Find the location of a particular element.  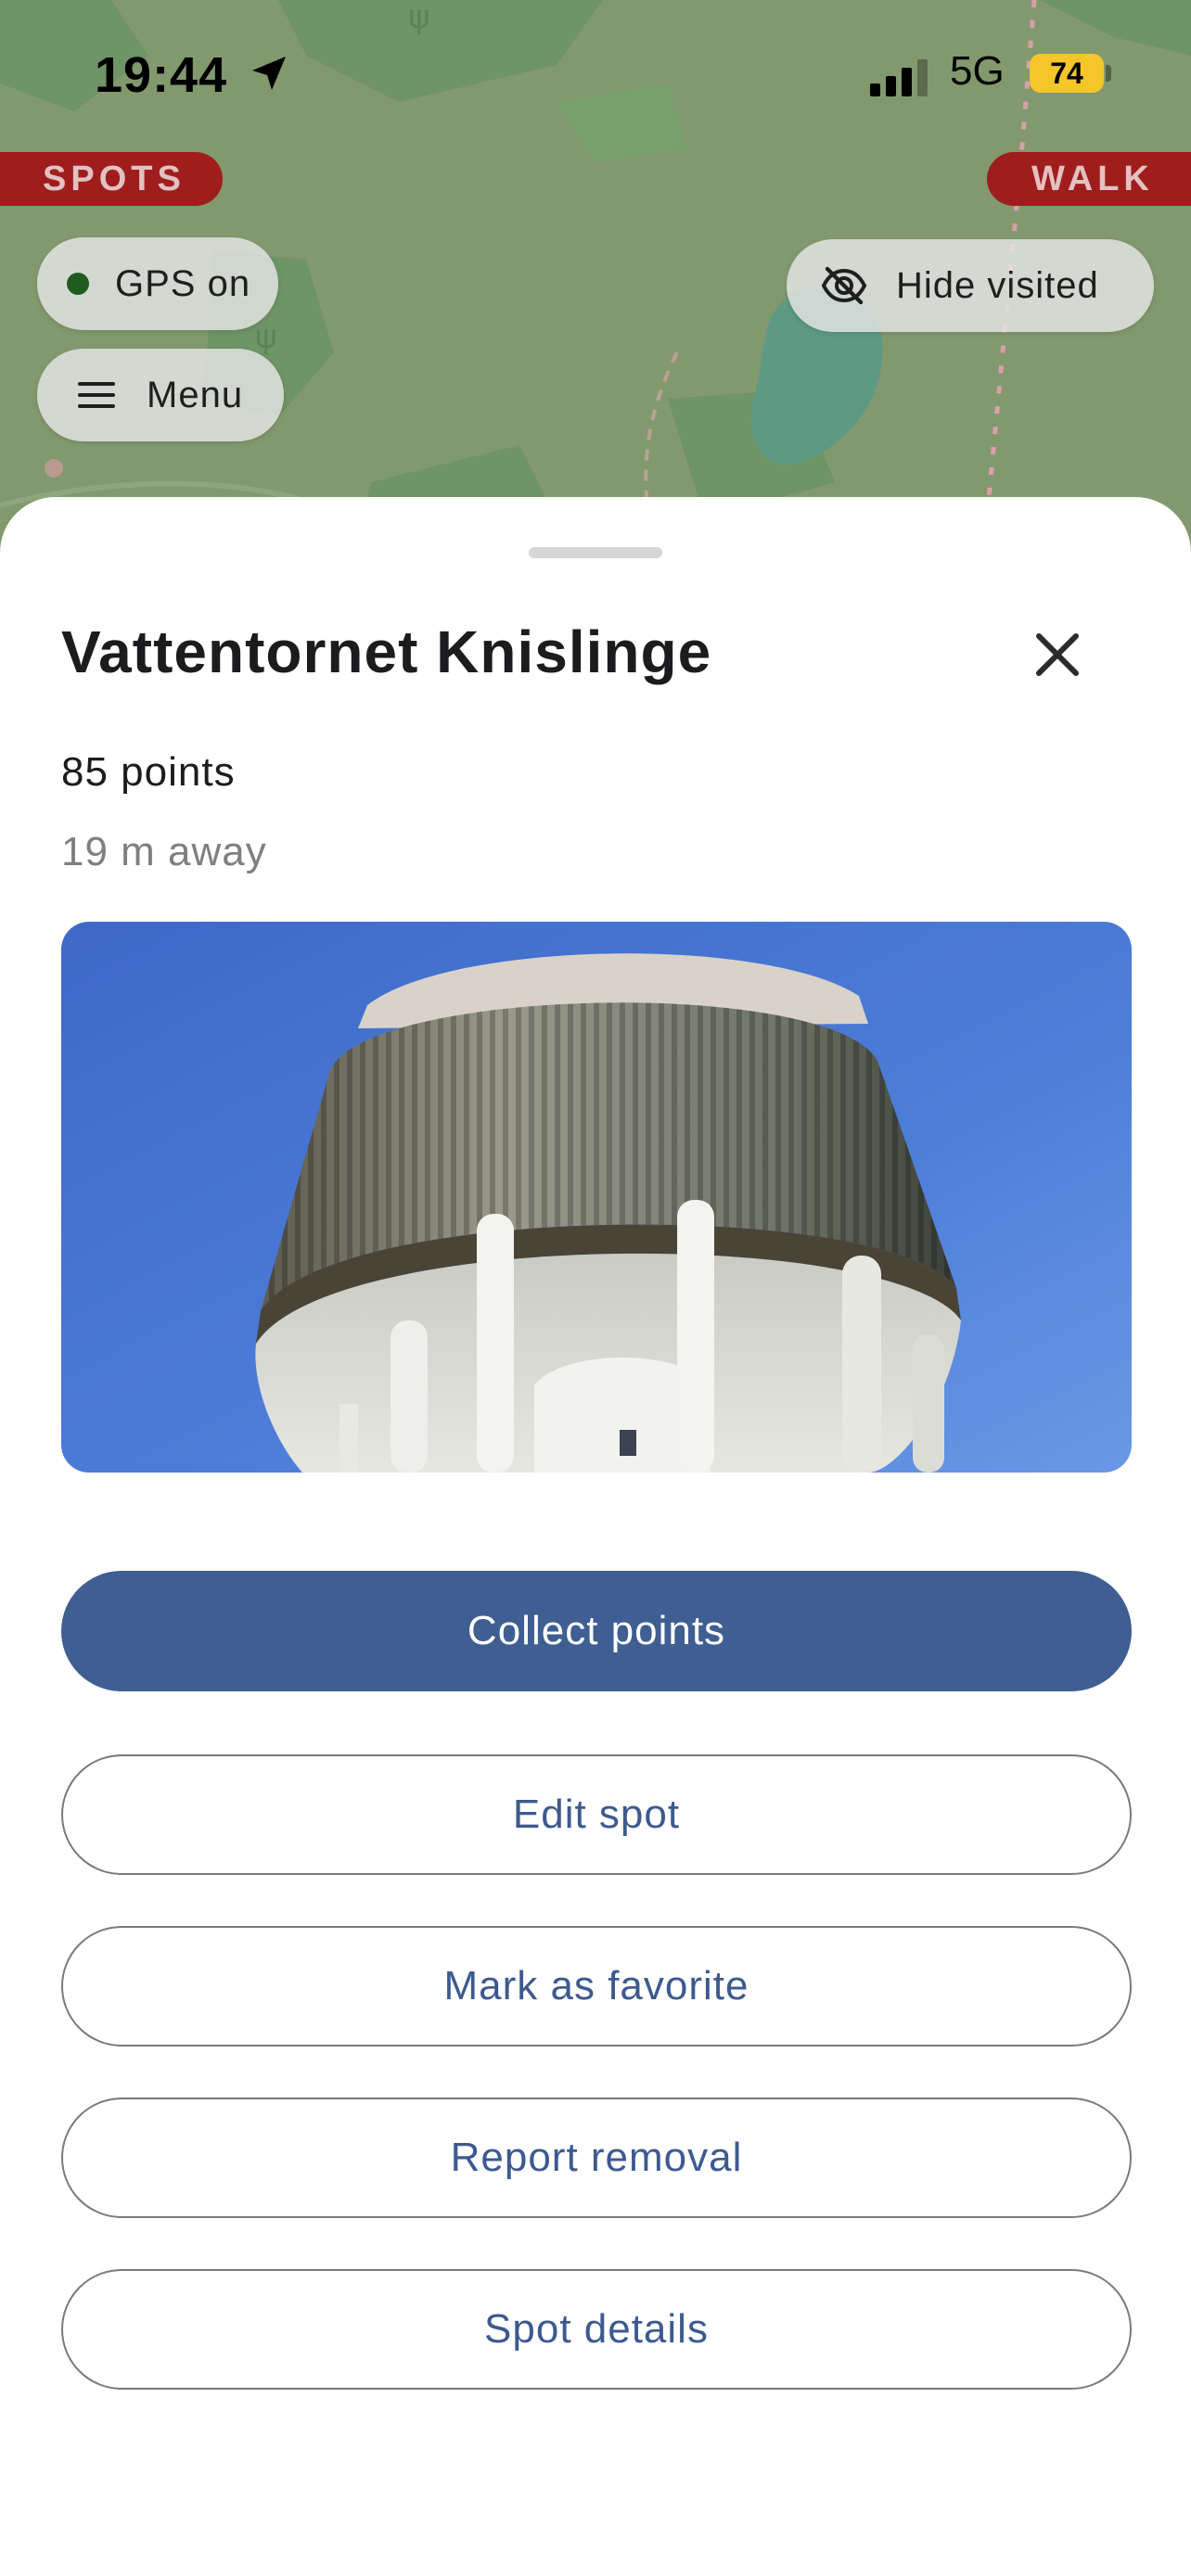

walk-tab: WALK is located at coordinates (1089, 179).